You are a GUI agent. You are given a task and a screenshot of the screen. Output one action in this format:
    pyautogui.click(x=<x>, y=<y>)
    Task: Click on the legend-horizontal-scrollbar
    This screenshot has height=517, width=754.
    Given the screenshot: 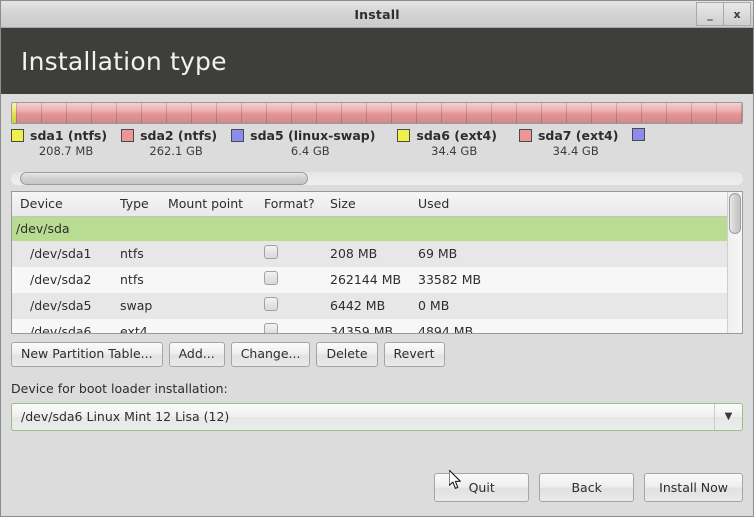 What is the action you would take?
    pyautogui.click(x=377, y=178)
    